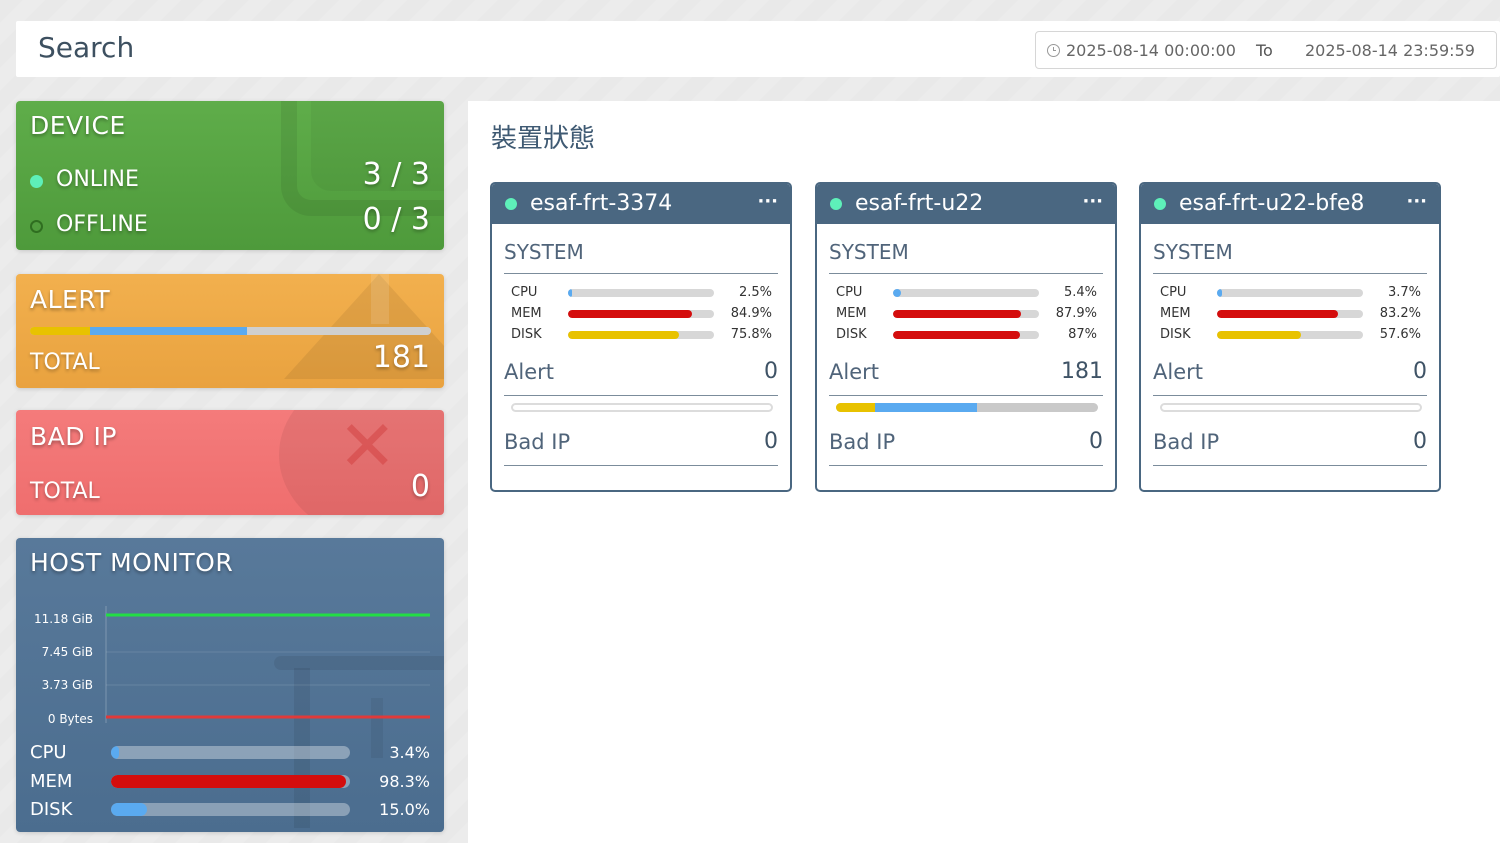 This screenshot has width=1500, height=843. I want to click on host-cpu-bar-fill, so click(115, 752).